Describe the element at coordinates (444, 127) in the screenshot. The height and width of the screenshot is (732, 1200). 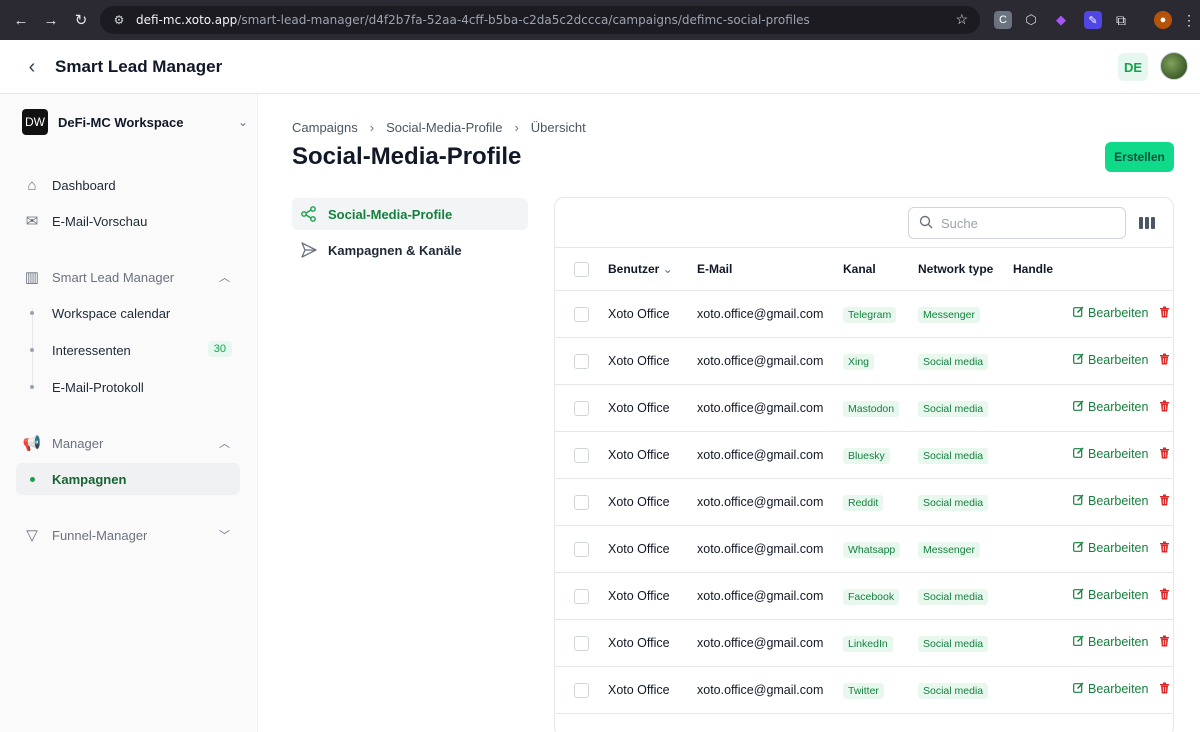
I see `breadcrumb-social-media-profile: Social-Media-Profile` at that location.